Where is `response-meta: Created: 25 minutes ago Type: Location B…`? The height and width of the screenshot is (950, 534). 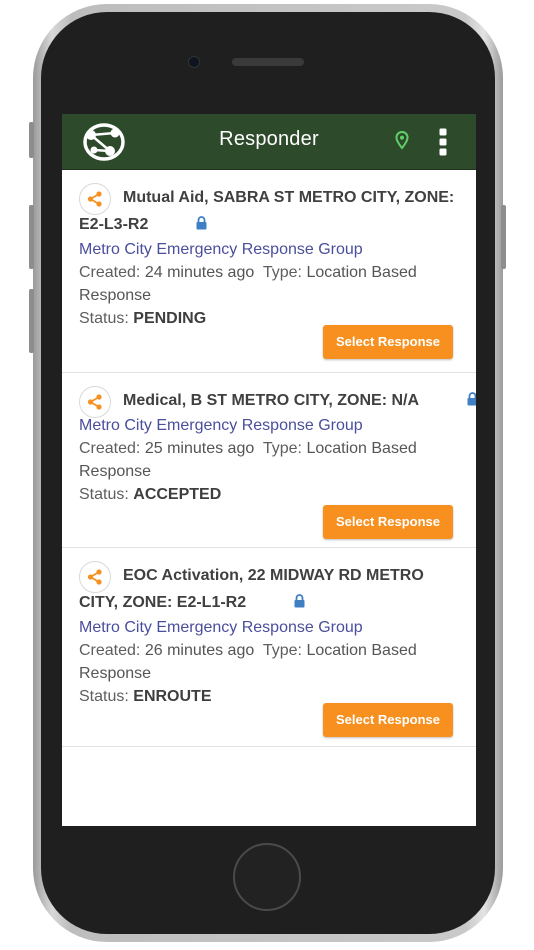
response-meta: Created: 25 minutes ago Type: Location B… is located at coordinates (268, 460).